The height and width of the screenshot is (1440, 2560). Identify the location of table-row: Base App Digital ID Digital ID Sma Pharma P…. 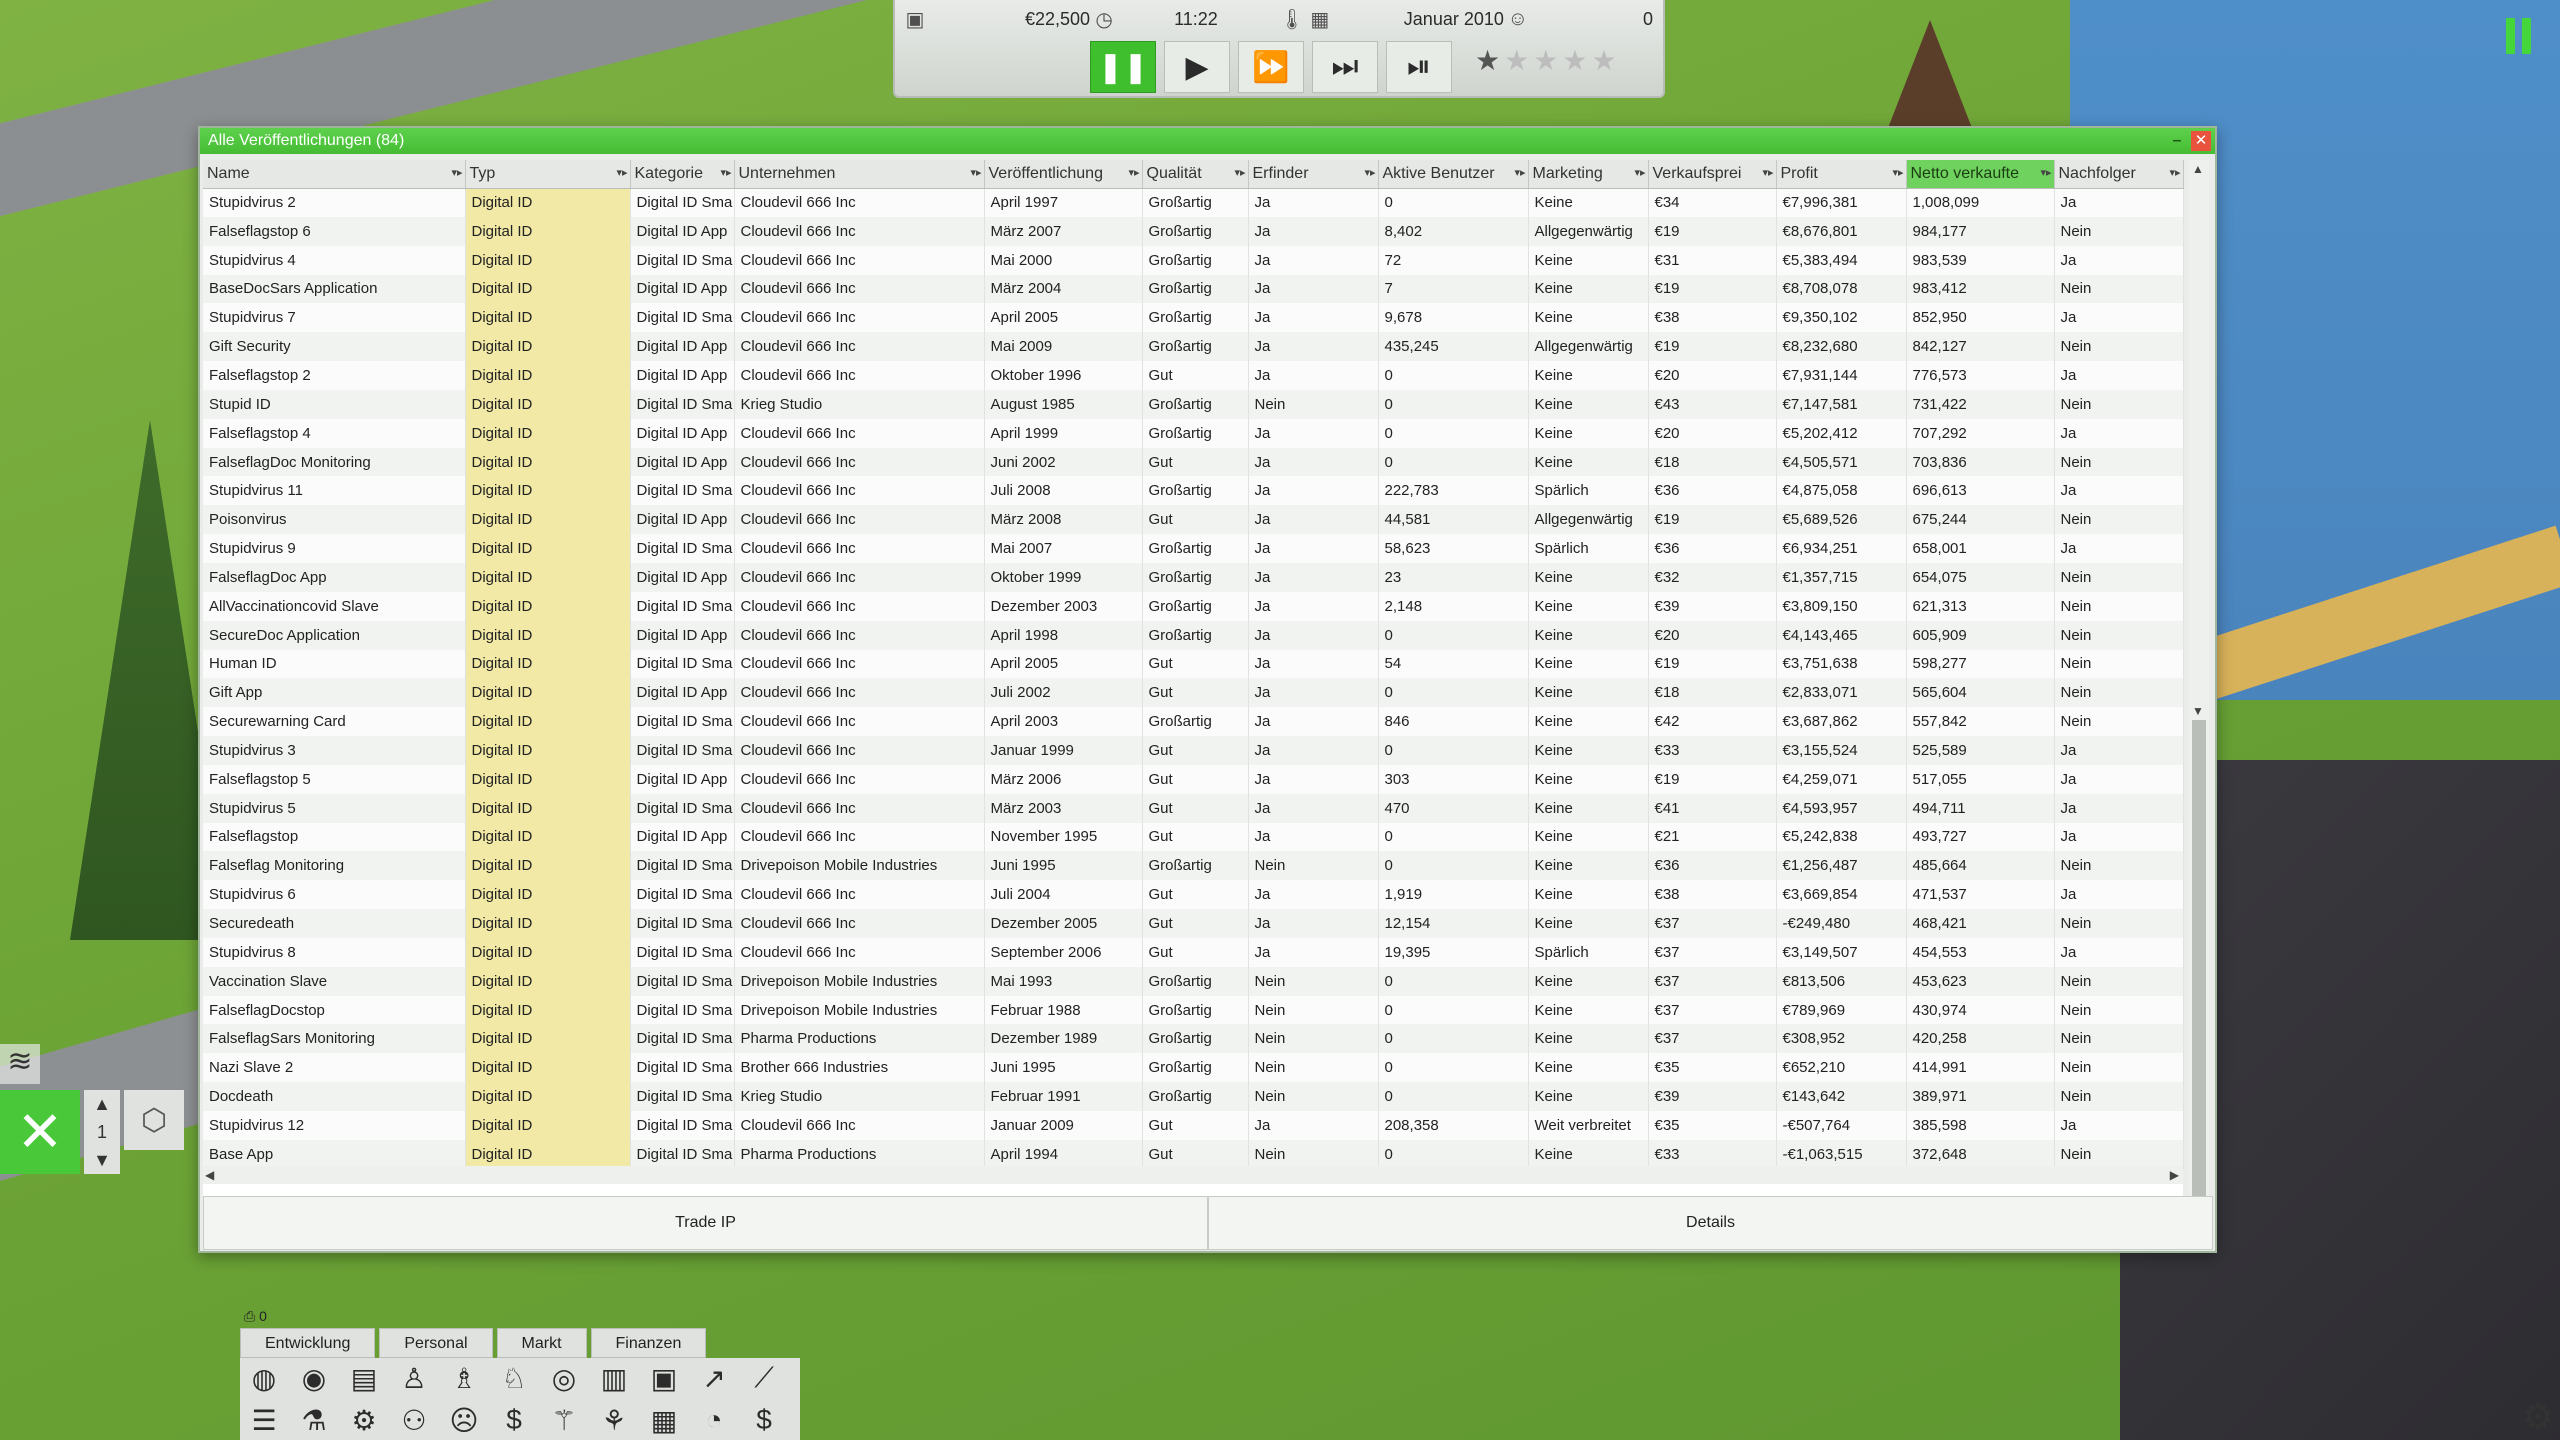
(1193, 1154).